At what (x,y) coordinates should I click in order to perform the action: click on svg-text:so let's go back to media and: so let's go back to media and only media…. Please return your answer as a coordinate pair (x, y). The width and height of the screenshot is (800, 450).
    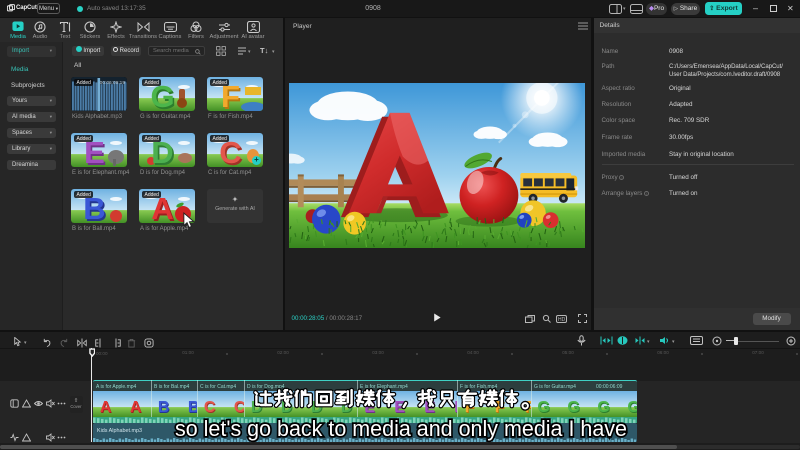
    Looking at the image, I should click on (401, 428).